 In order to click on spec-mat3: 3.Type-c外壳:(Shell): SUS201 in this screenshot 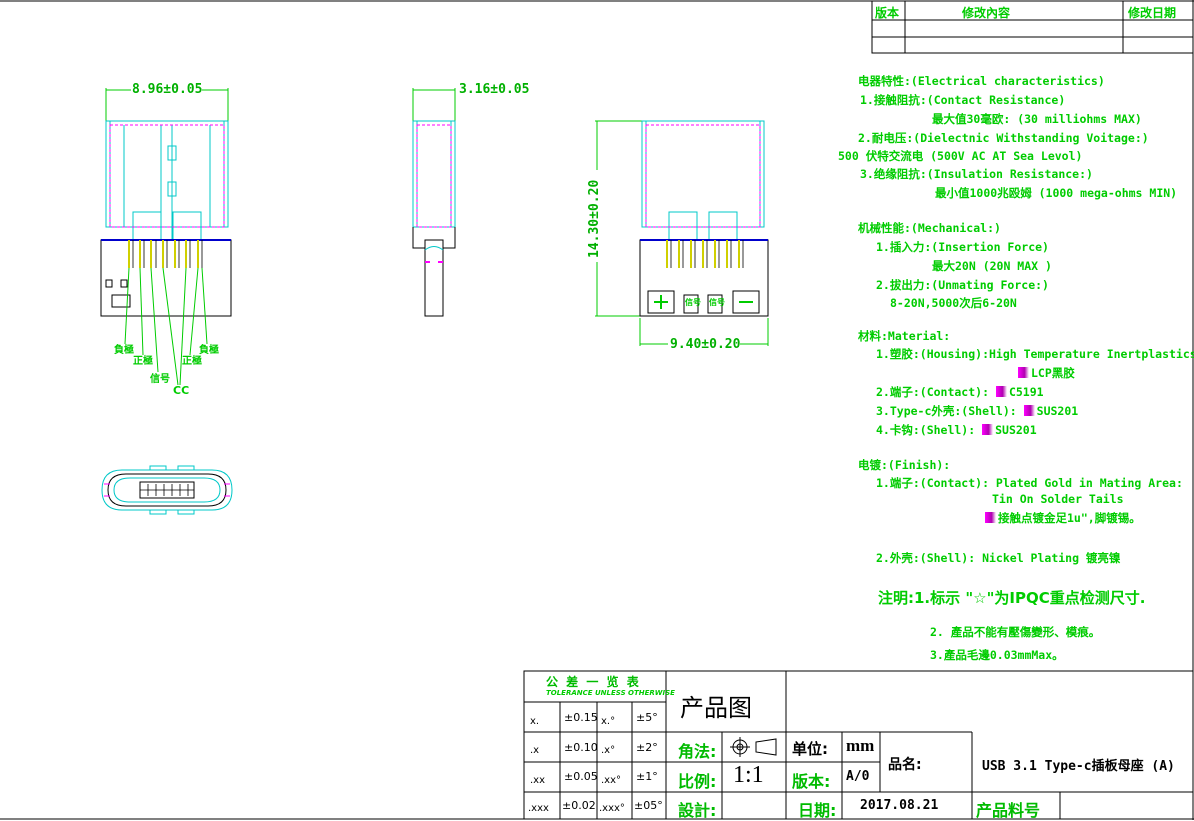, I will do `click(977, 411)`.